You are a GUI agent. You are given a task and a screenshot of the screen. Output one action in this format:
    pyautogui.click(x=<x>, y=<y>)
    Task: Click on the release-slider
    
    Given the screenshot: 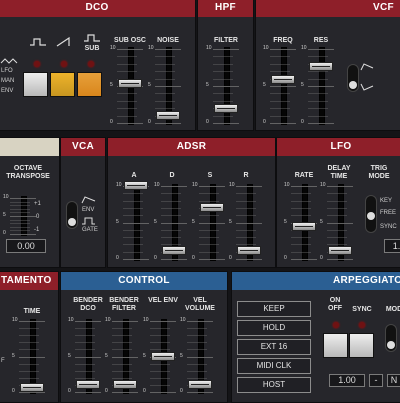 What is the action you would take?
    pyautogui.click(x=249, y=250)
    